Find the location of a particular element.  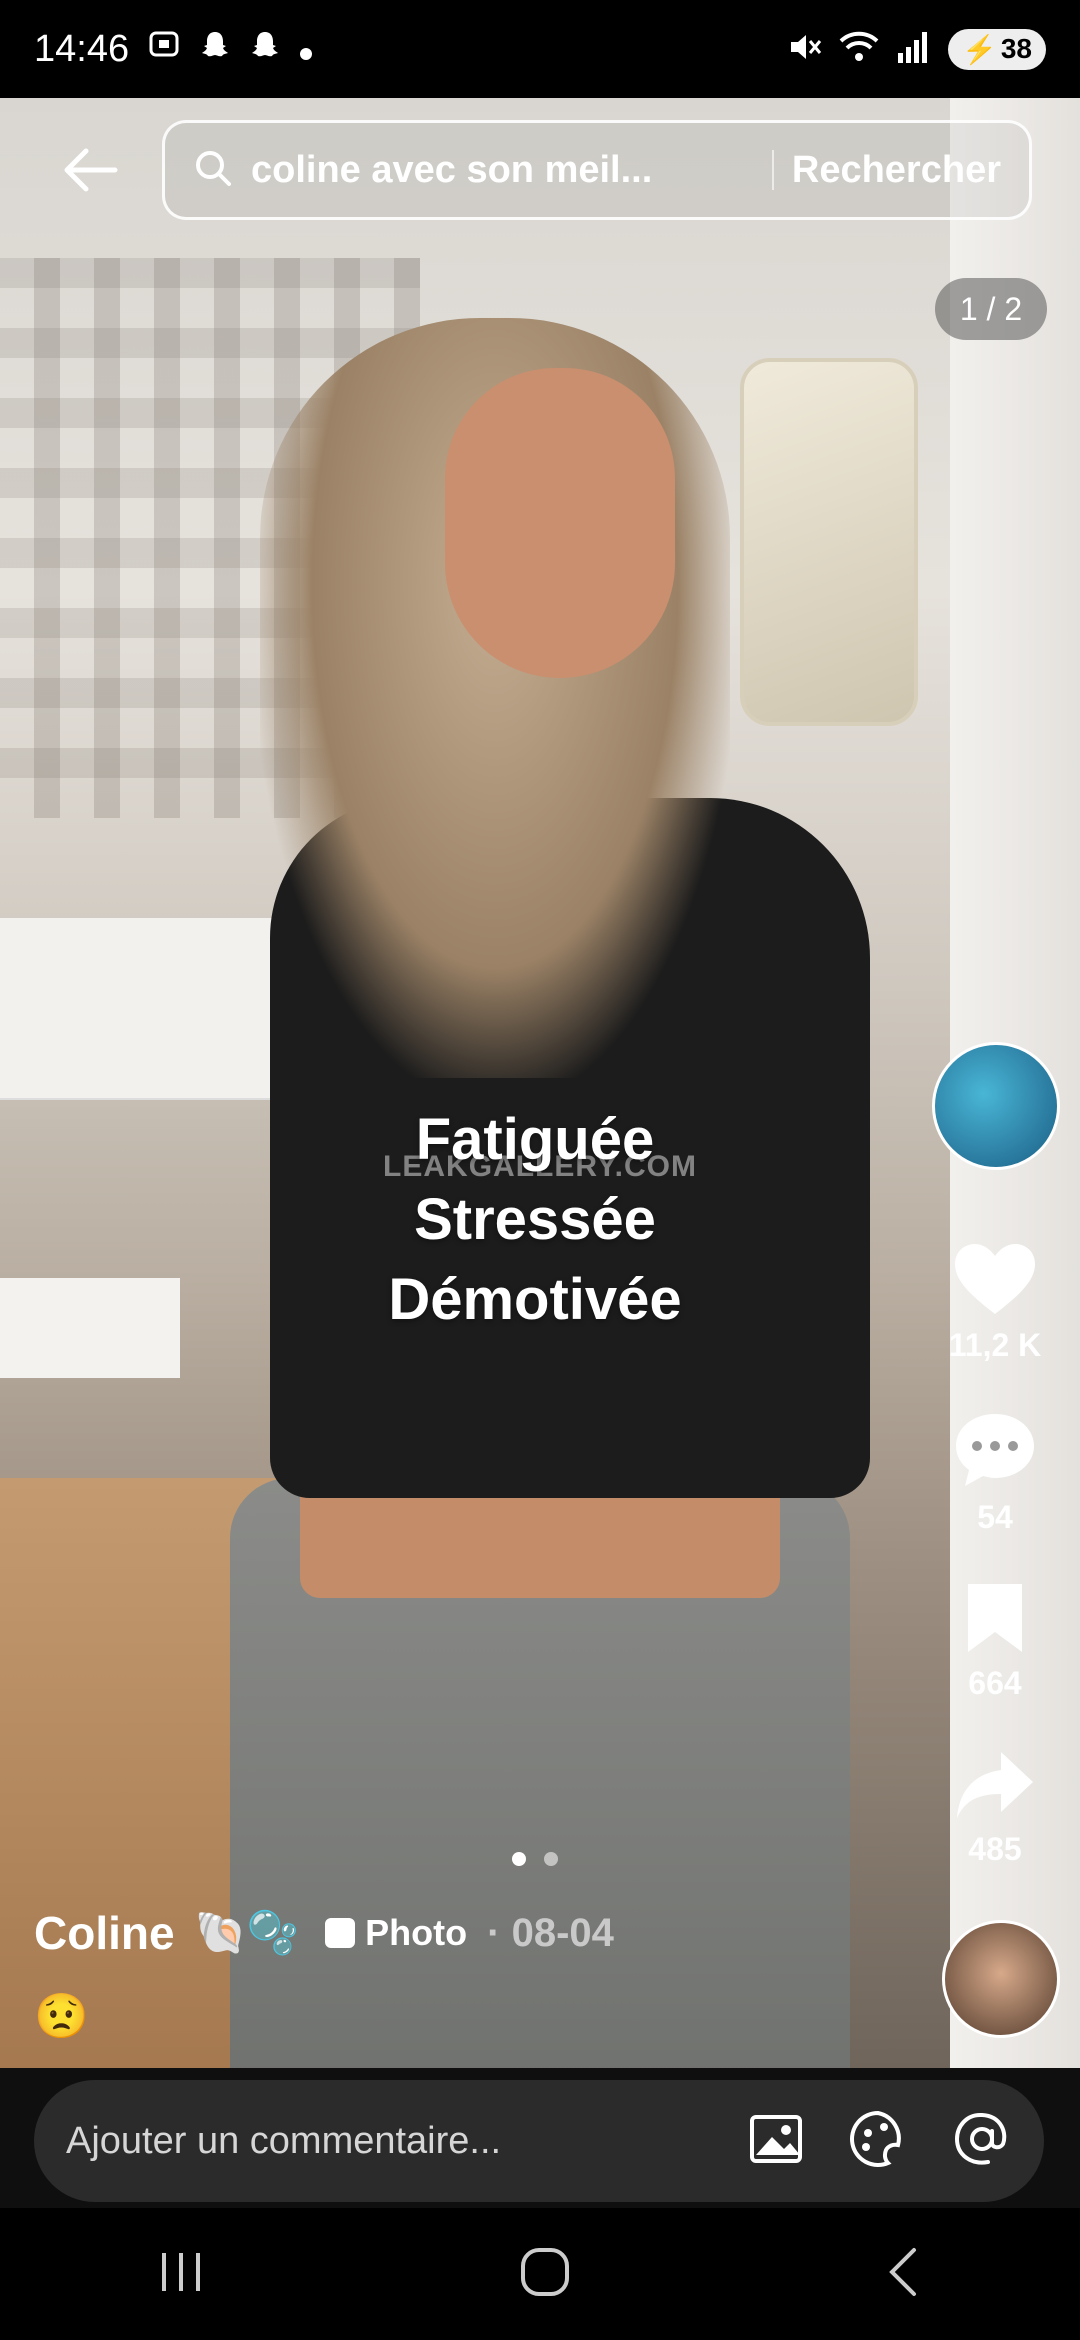

share-button: 485 is located at coordinates (995, 1808).